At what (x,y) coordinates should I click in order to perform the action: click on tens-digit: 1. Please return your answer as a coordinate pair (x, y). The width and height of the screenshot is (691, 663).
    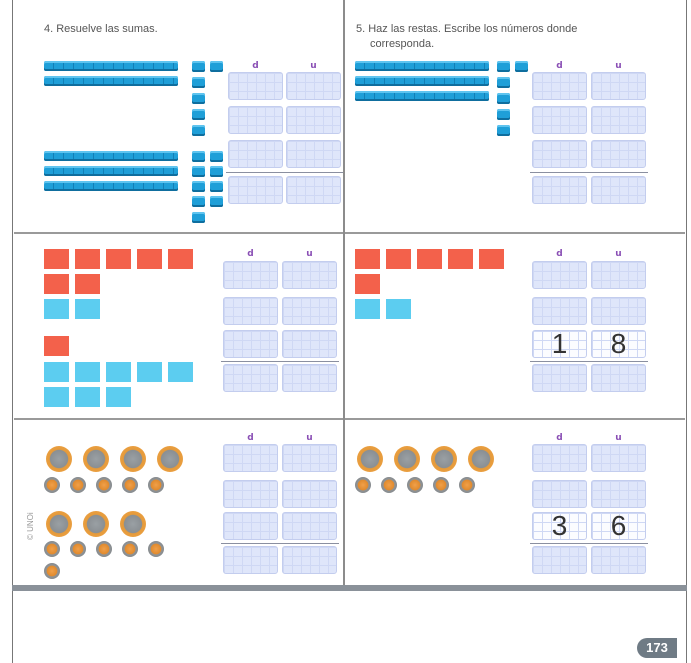
    Looking at the image, I should click on (559, 343).